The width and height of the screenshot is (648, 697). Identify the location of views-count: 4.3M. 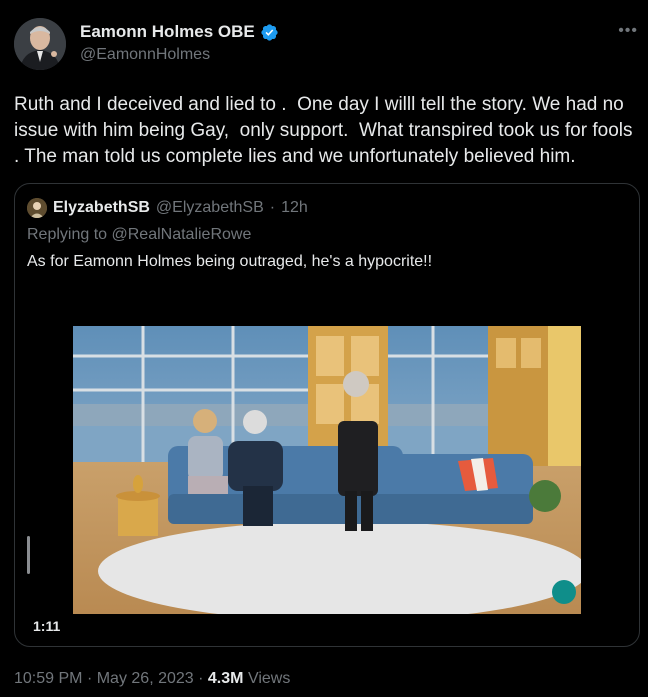
(225, 678).